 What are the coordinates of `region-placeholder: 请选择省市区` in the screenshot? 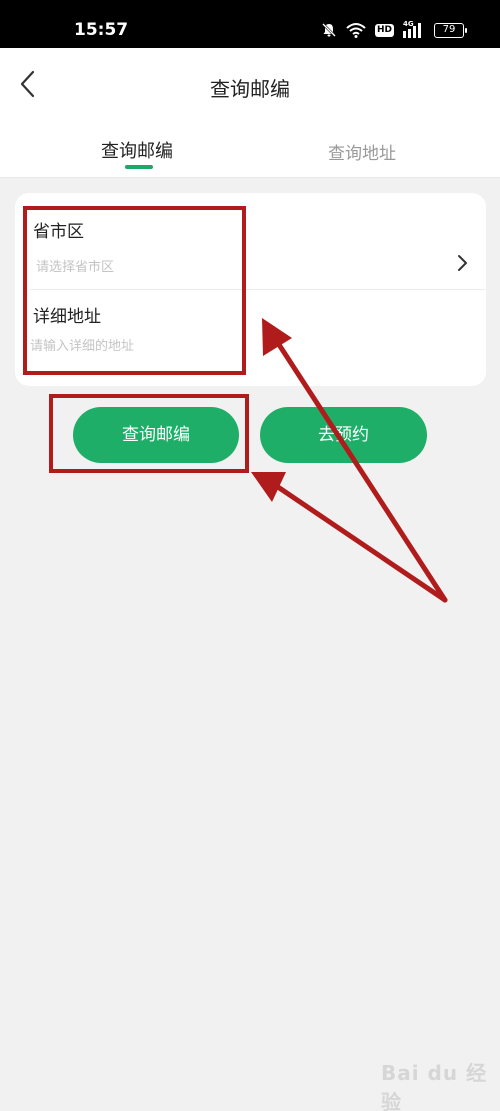 It's located at (75, 267).